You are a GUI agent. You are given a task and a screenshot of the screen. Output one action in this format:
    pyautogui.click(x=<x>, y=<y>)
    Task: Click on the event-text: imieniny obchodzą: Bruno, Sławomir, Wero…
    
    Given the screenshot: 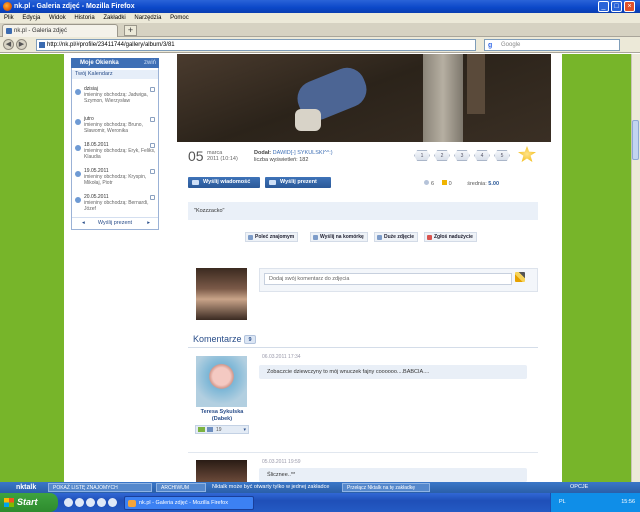 What is the action you would take?
    pyautogui.click(x=113, y=128)
    